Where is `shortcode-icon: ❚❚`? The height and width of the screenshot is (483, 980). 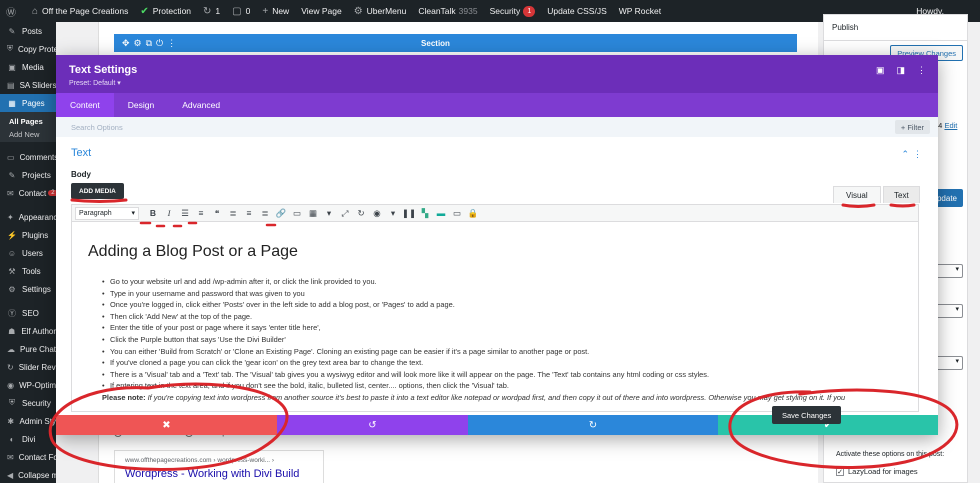 shortcode-icon: ❚❚ is located at coordinates (409, 213).